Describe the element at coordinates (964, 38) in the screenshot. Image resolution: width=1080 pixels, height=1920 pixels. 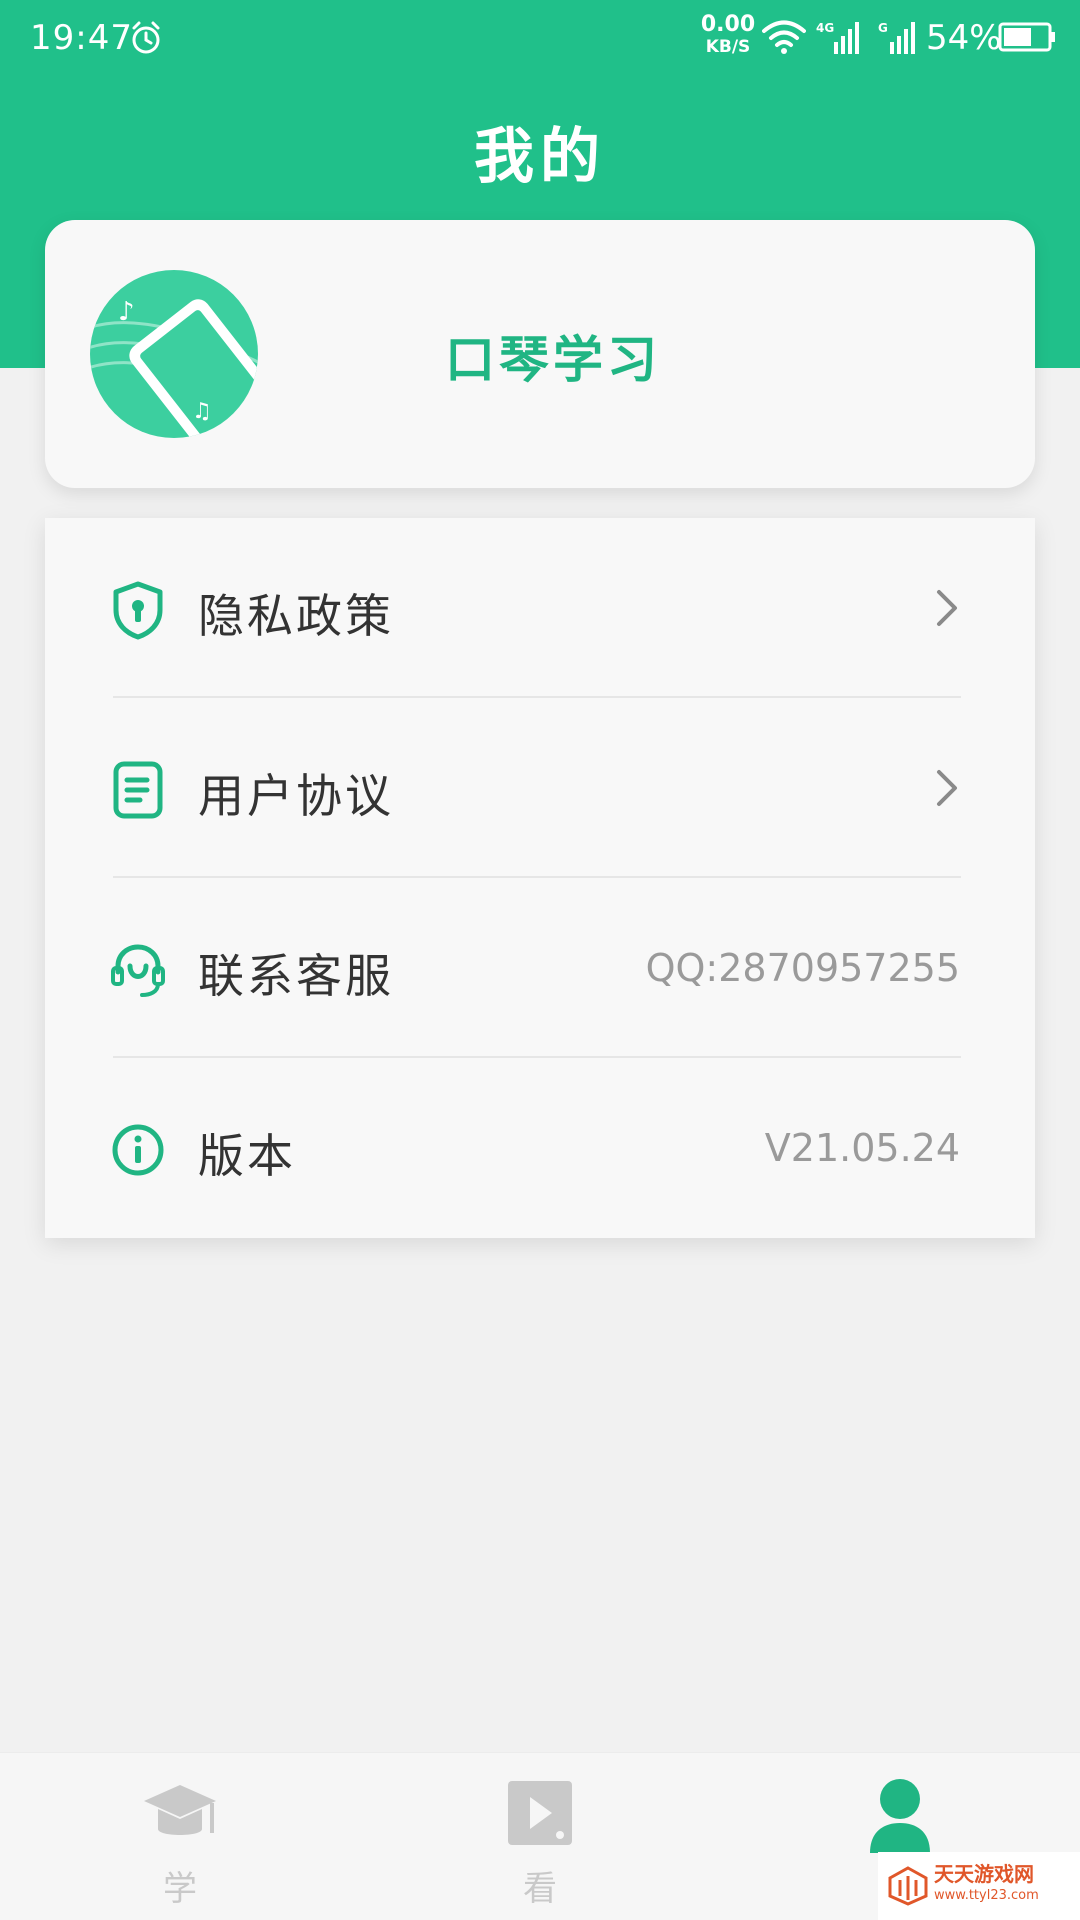
I see `battery-percent: 54%` at that location.